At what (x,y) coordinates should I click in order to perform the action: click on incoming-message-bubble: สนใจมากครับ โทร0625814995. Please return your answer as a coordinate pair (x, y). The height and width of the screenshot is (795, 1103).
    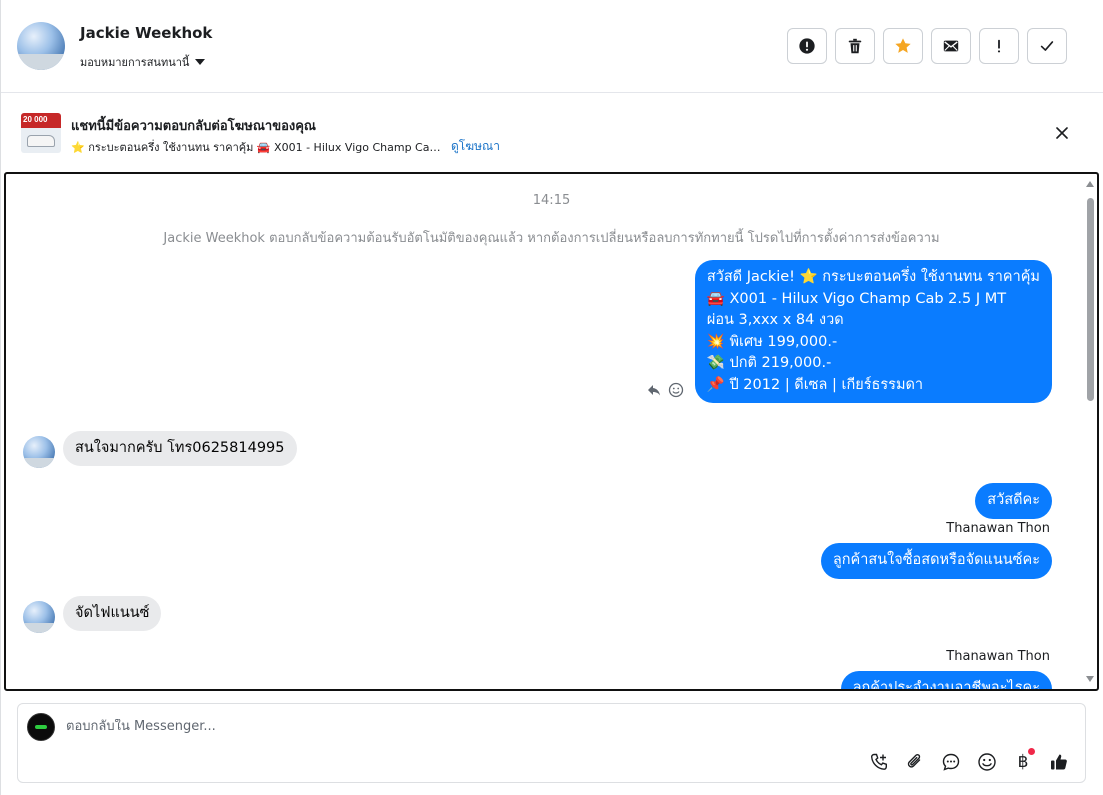
    Looking at the image, I should click on (180, 448).